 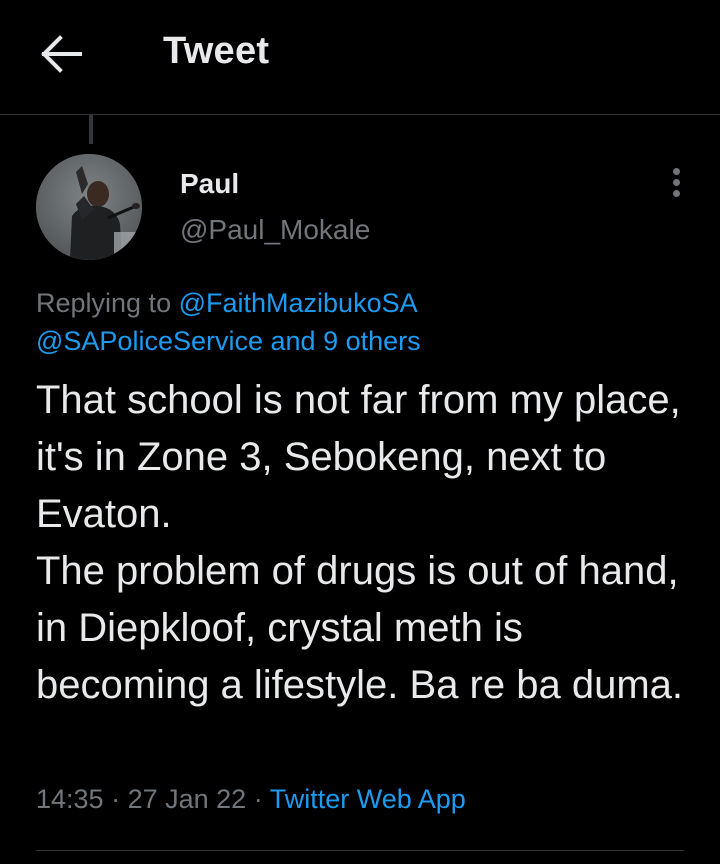 I want to click on tweet-metadata: 14:35 · 27 Jan 22 · Twitter Web App, so click(x=251, y=799).